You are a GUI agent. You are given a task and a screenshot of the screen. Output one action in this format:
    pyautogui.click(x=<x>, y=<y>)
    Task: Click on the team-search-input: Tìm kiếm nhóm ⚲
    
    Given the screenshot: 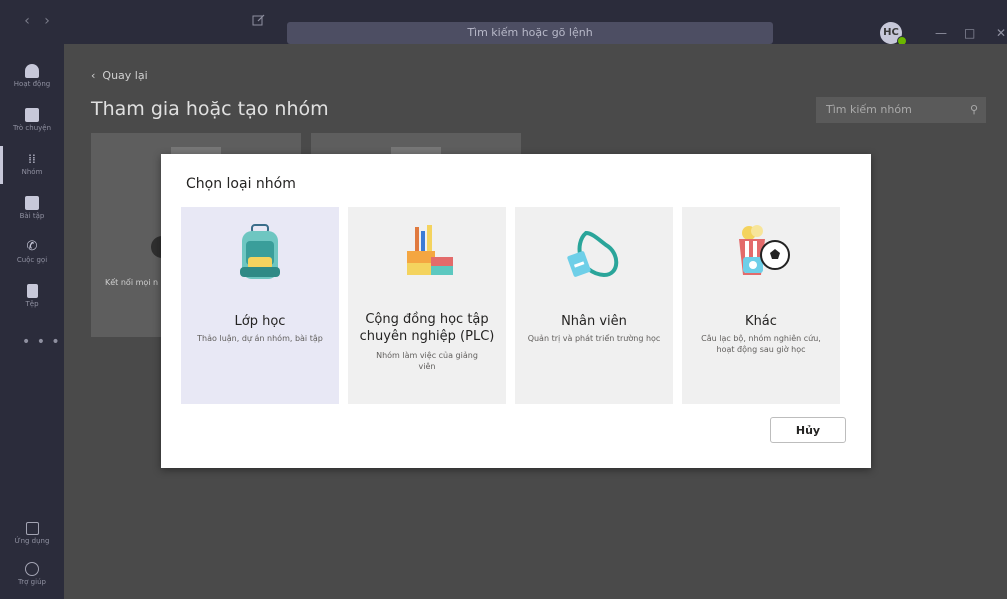 What is the action you would take?
    pyautogui.click(x=901, y=110)
    